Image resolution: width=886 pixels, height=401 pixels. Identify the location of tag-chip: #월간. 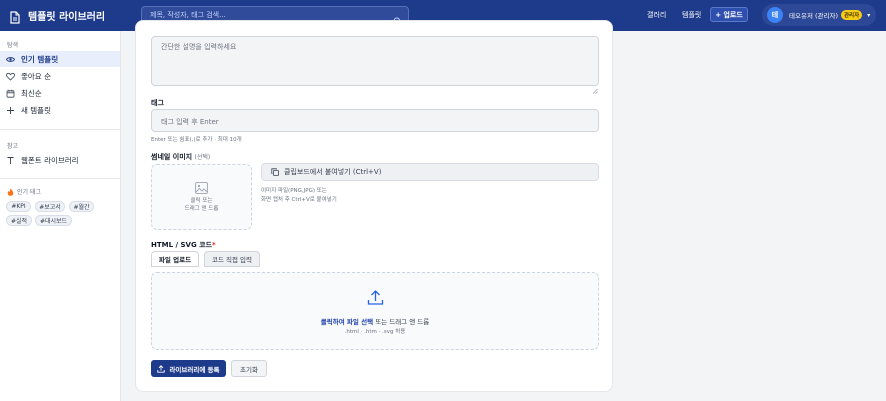
(81, 206).